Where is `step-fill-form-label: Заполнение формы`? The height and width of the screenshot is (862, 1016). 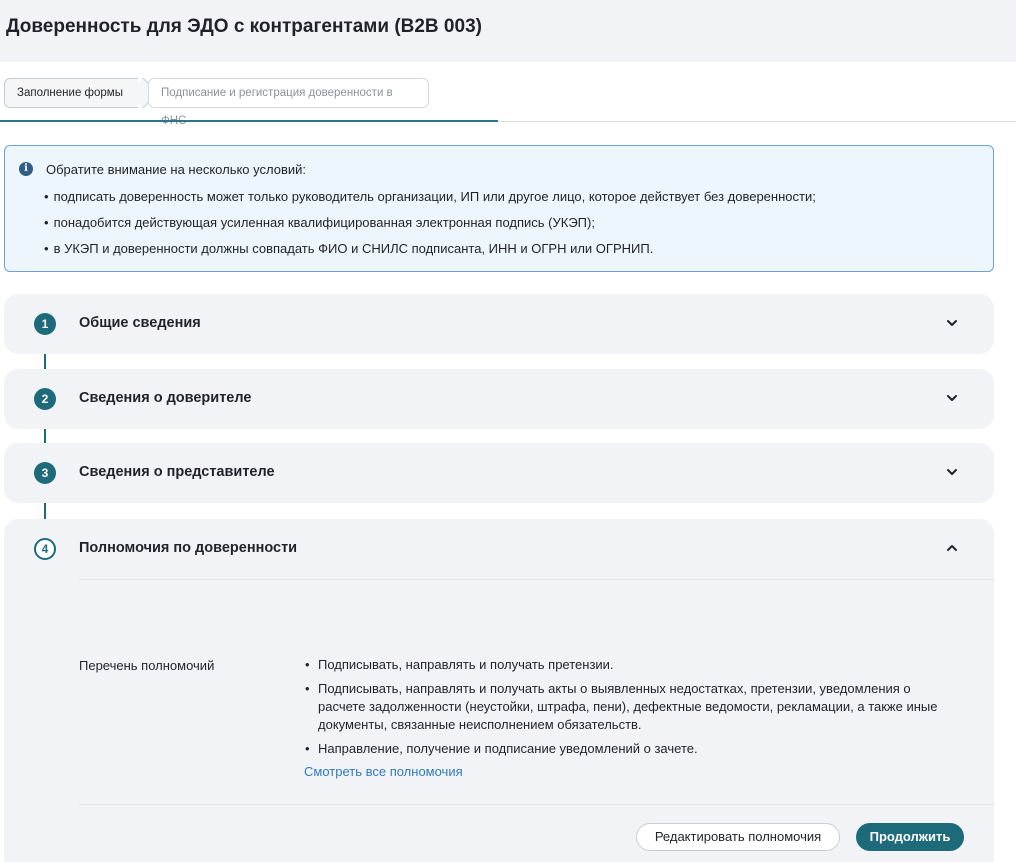 step-fill-form-label: Заполнение формы is located at coordinates (70, 93).